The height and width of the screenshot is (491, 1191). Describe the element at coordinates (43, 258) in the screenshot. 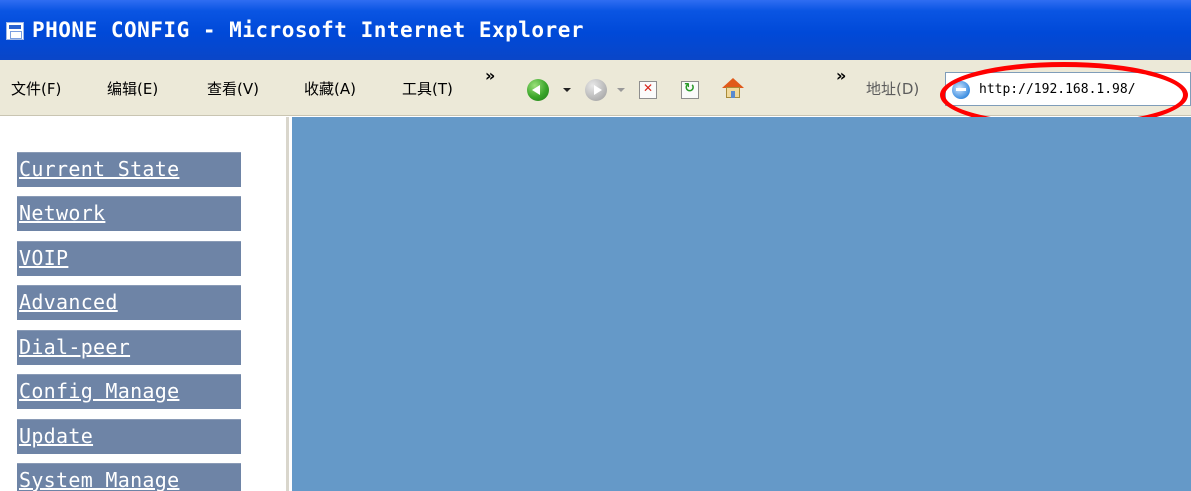

I see `nav-link-voip: VOIP` at that location.